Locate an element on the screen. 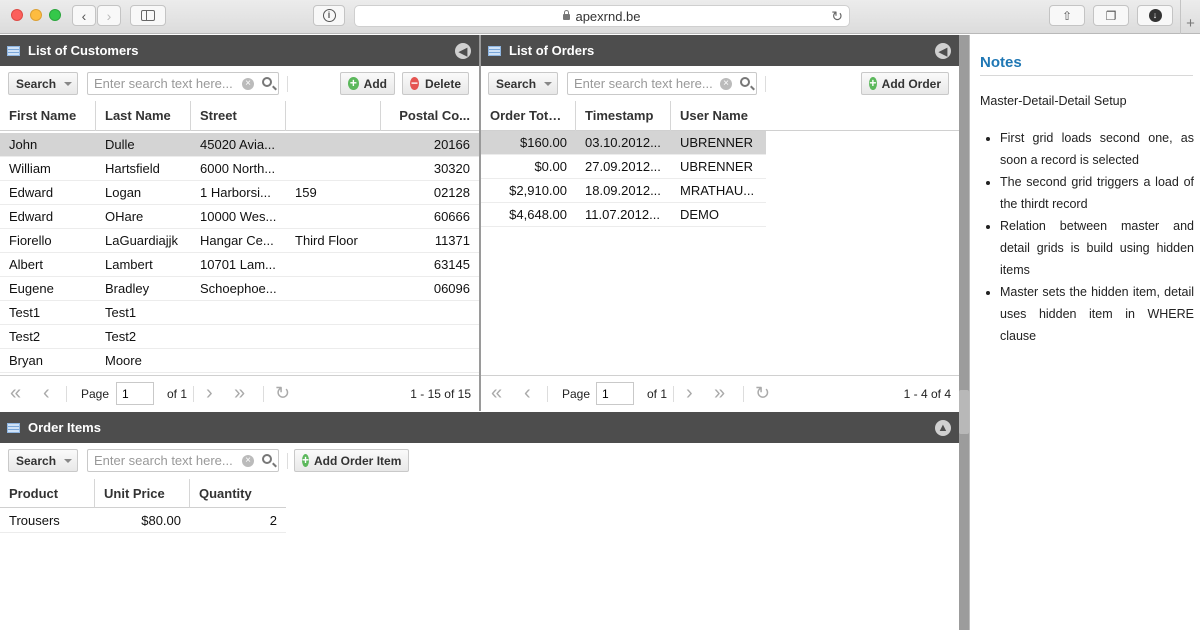 This screenshot has height=630, width=1200. table-cell: Edward is located at coordinates (31, 216).